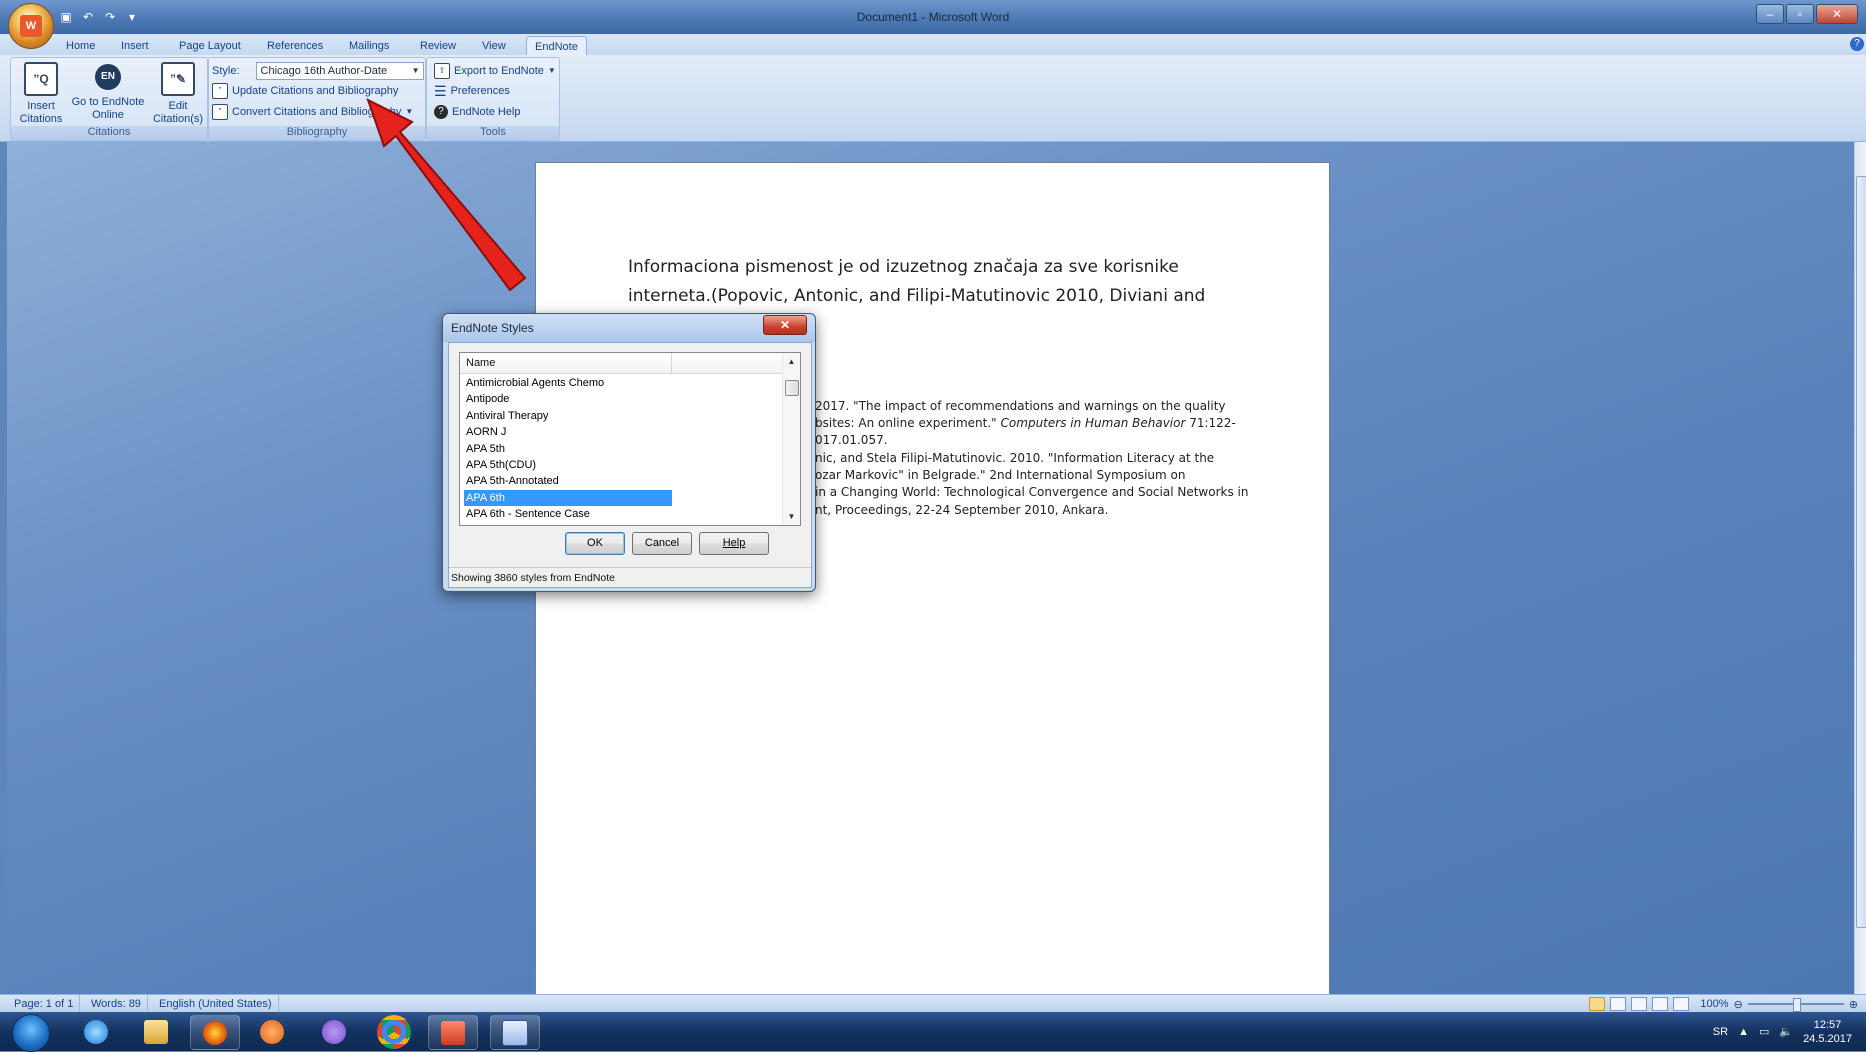  Describe the element at coordinates (1764, 1031) in the screenshot. I see `network-icon: ▭` at that location.